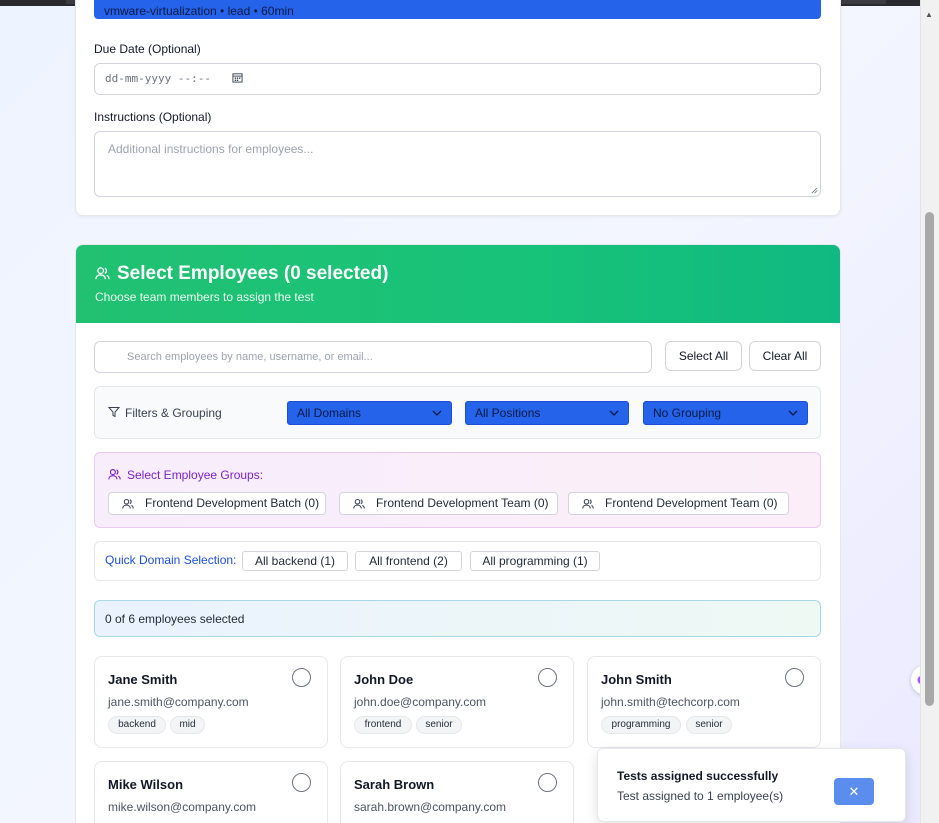 The image size is (939, 823). Describe the element at coordinates (147, 49) in the screenshot. I see `due-date-label: Due Date (Optional)` at that location.